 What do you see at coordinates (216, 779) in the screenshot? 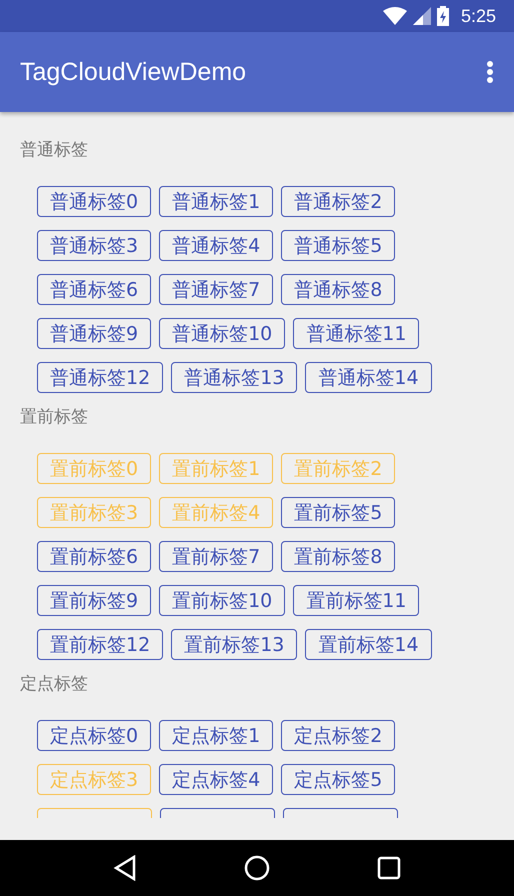
I see `tag: 定点标签4` at bounding box center [216, 779].